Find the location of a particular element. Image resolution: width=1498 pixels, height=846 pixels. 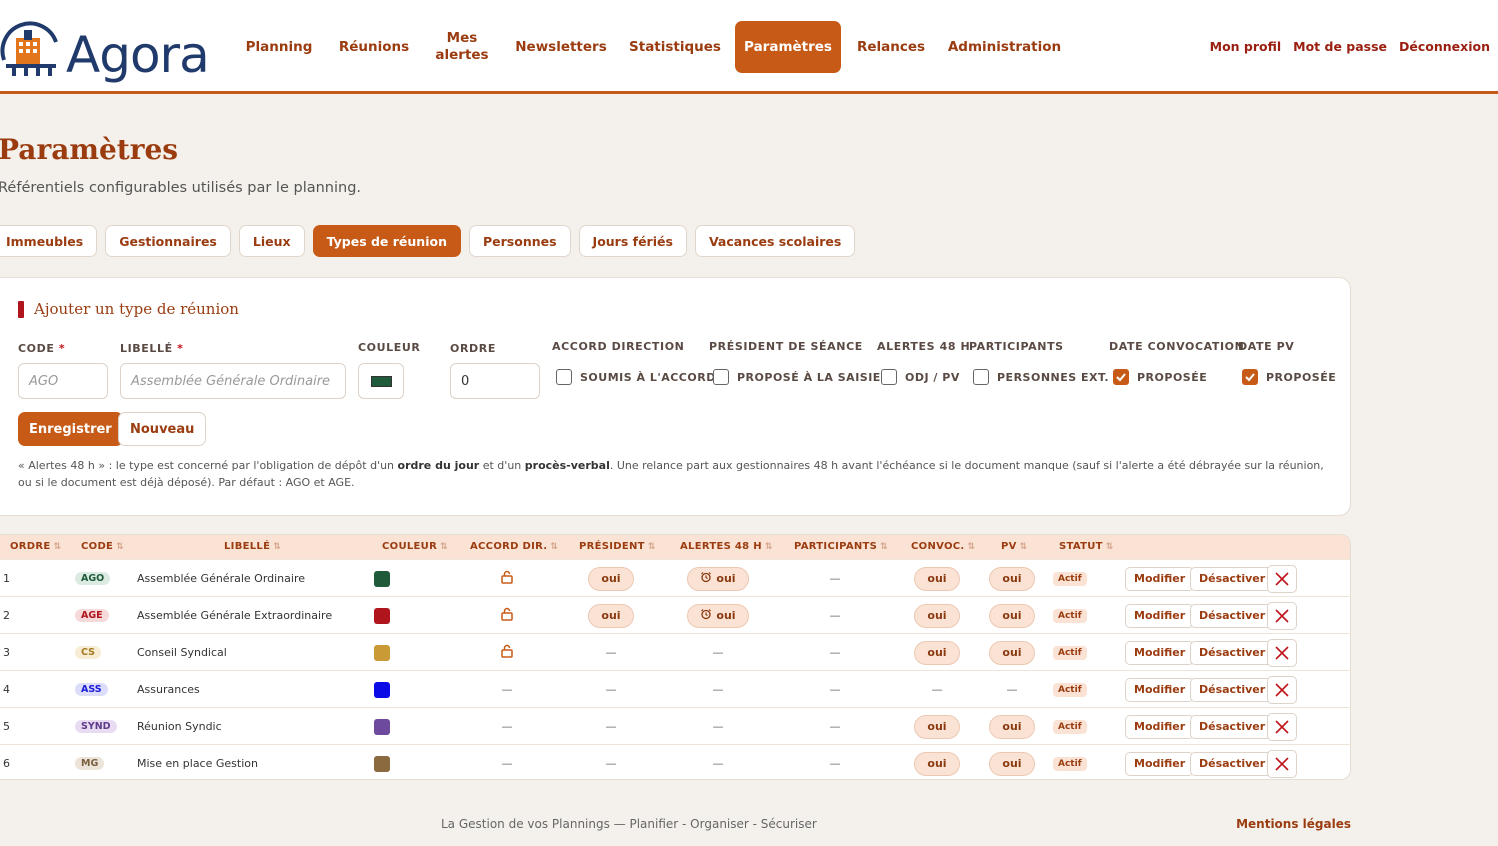

cell-alertes: — is located at coordinates (718, 762).